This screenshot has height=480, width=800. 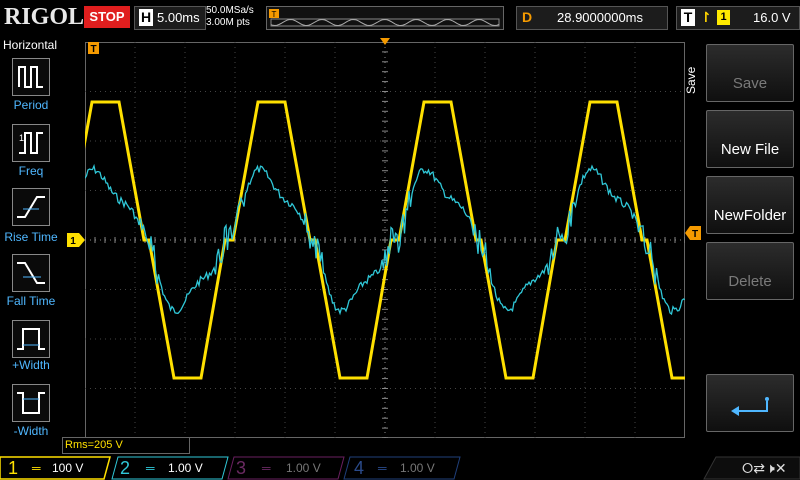 I want to click on rise-time-button, so click(x=31, y=207).